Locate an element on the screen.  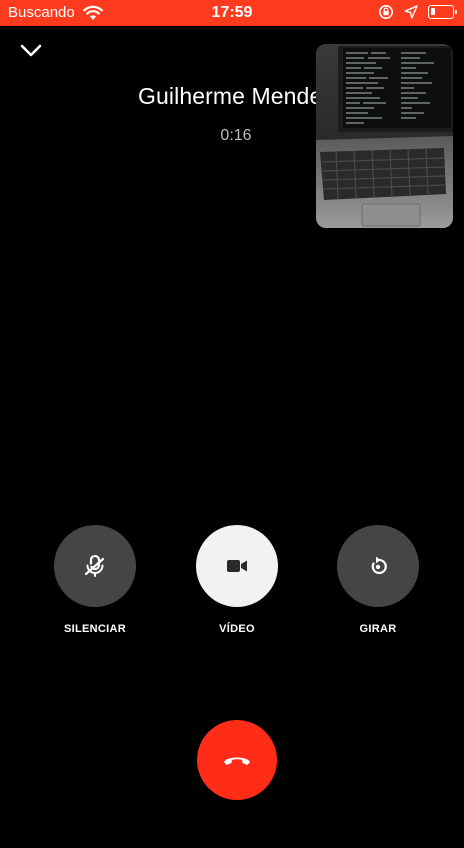
self-video-preview is located at coordinates (384, 136).